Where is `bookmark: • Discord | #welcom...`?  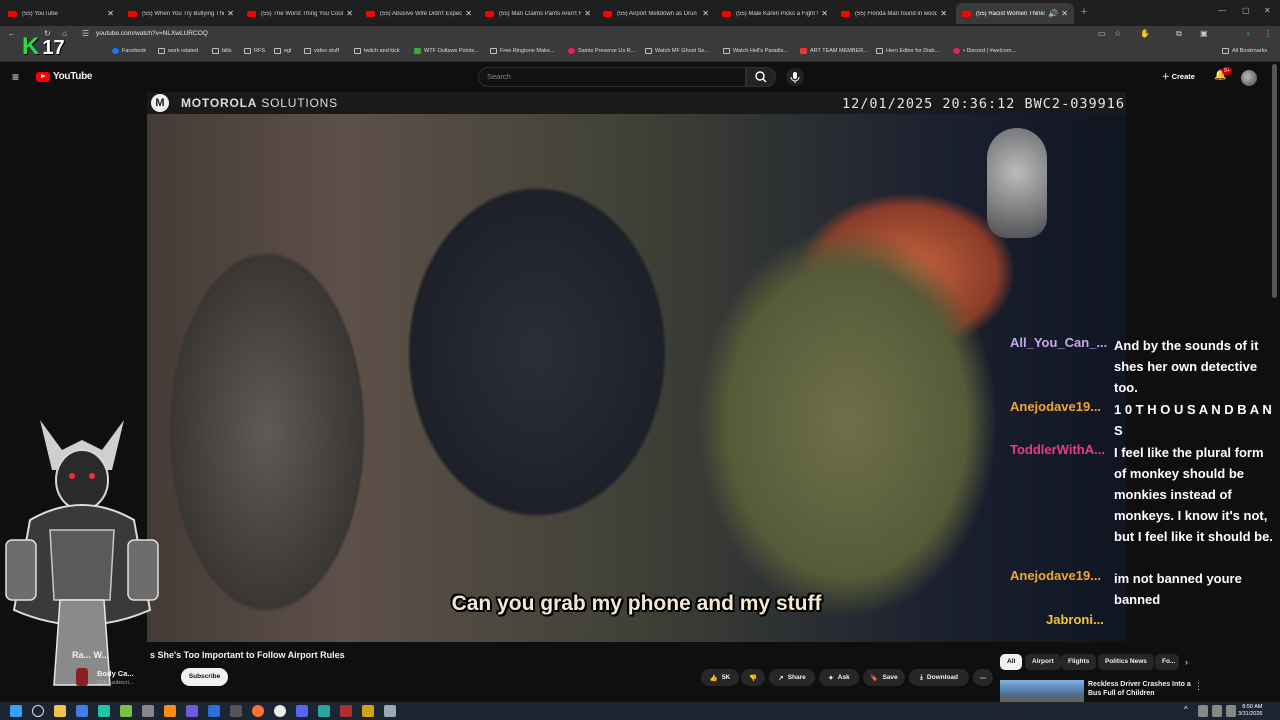
bookmark: • Discord | #welcom... is located at coordinates (984, 51).